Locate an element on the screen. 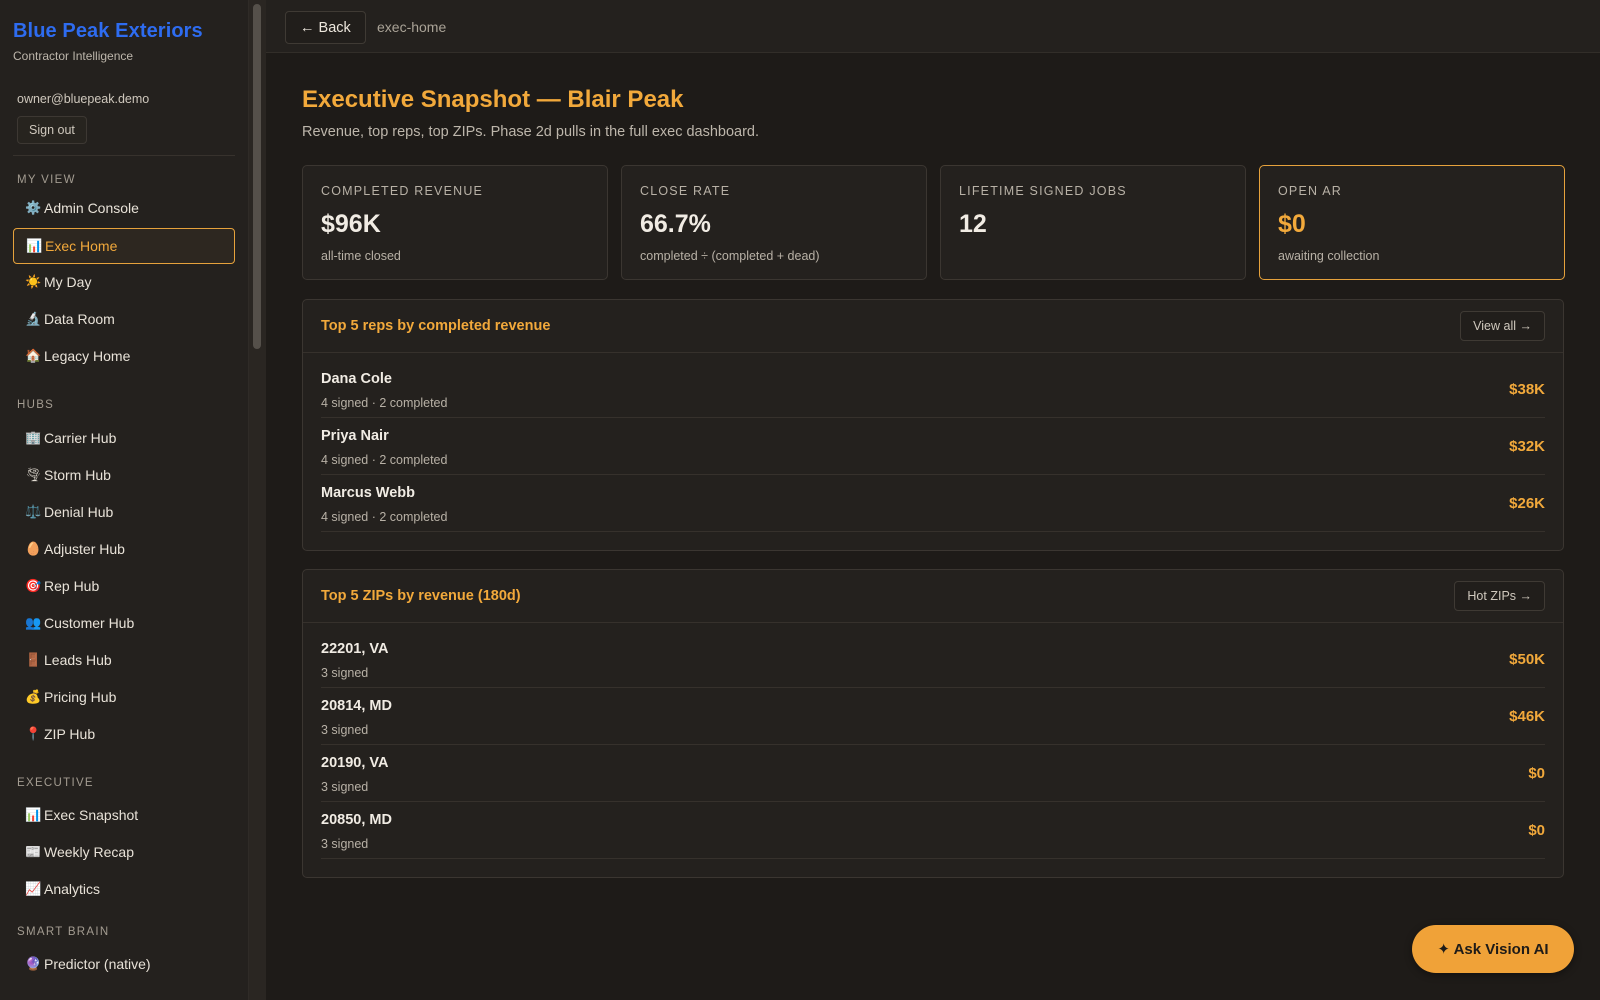 The image size is (1600, 1000). sign-out-button: Sign out is located at coordinates (52, 130).